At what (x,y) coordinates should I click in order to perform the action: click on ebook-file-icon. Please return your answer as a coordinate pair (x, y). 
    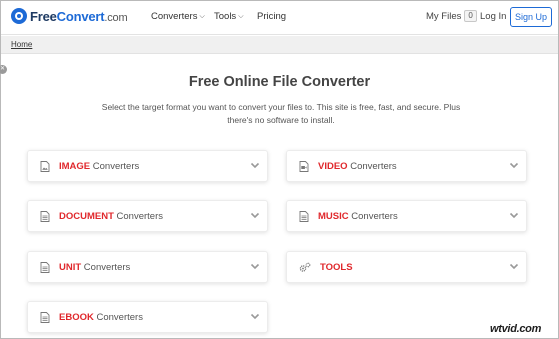
    Looking at the image, I should click on (45, 317).